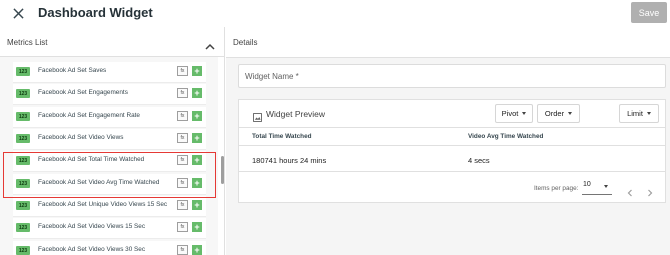 Image resolution: width=670 pixels, height=255 pixels. I want to click on items-per-page-select: 10, so click(597, 188).